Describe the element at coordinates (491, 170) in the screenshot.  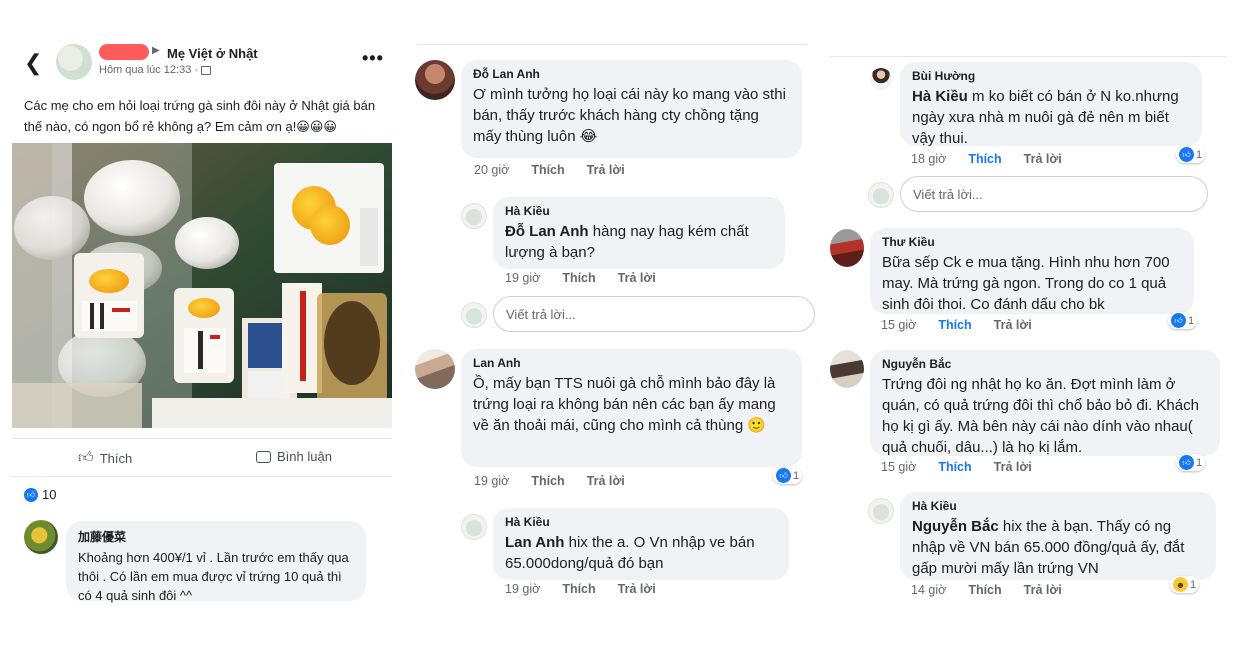
I see `comment-time: 20 giờ` at that location.